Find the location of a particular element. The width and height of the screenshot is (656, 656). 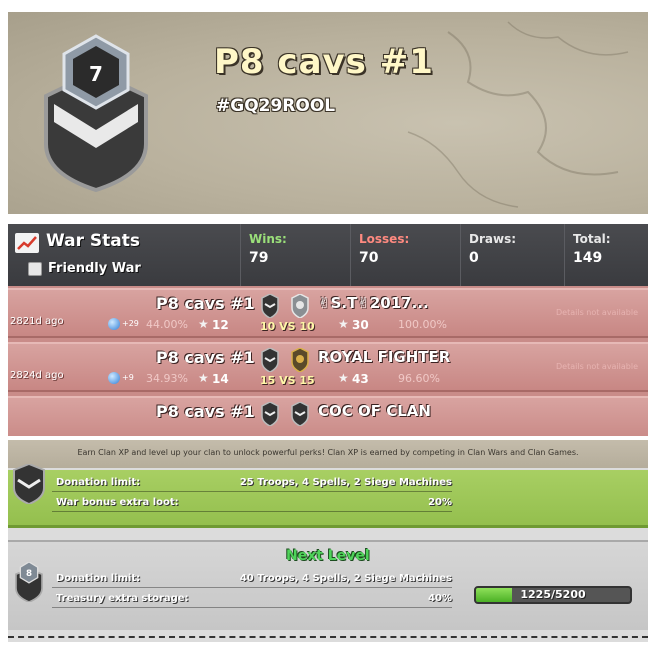

friendly-war-checkbox is located at coordinates (35, 269).